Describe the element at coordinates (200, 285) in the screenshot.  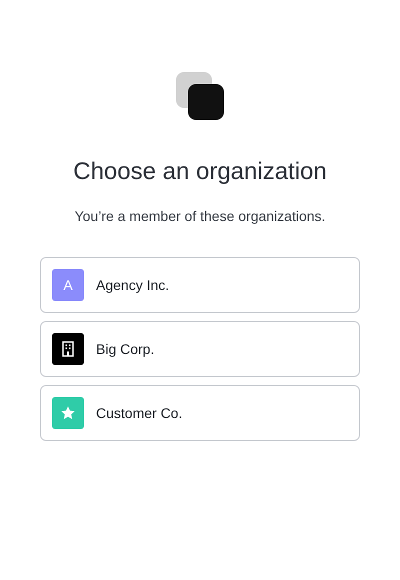
I see `organization-option: A Agency Inc.` at that location.